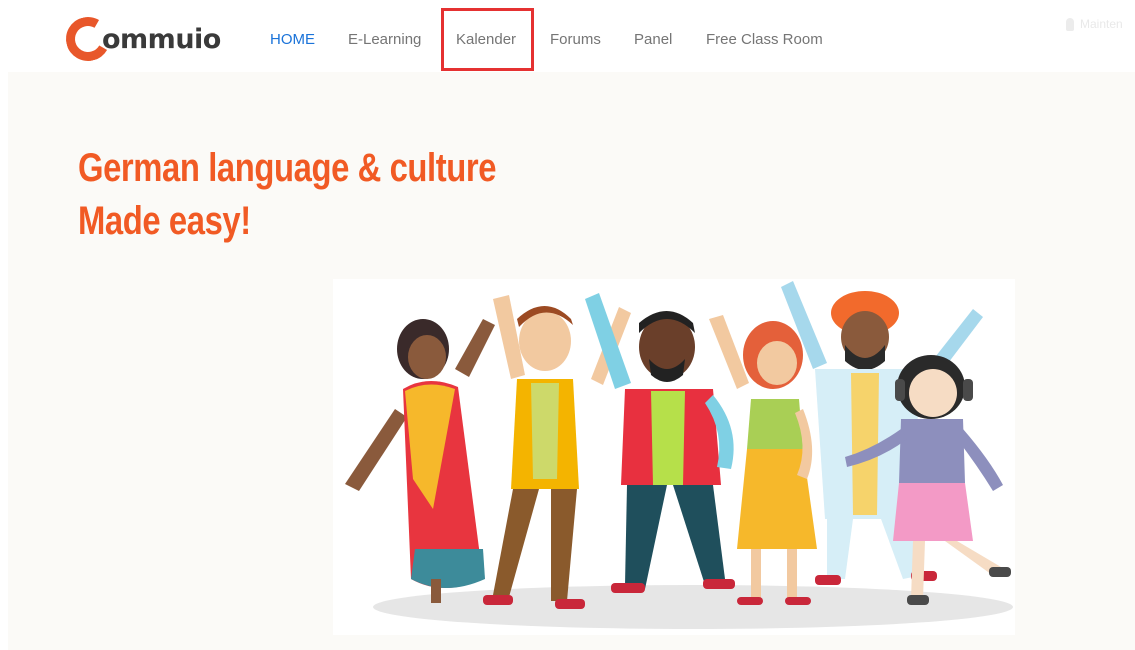  Describe the element at coordinates (287, 168) in the screenshot. I see `hero-headline-line1: German language & culture` at that location.